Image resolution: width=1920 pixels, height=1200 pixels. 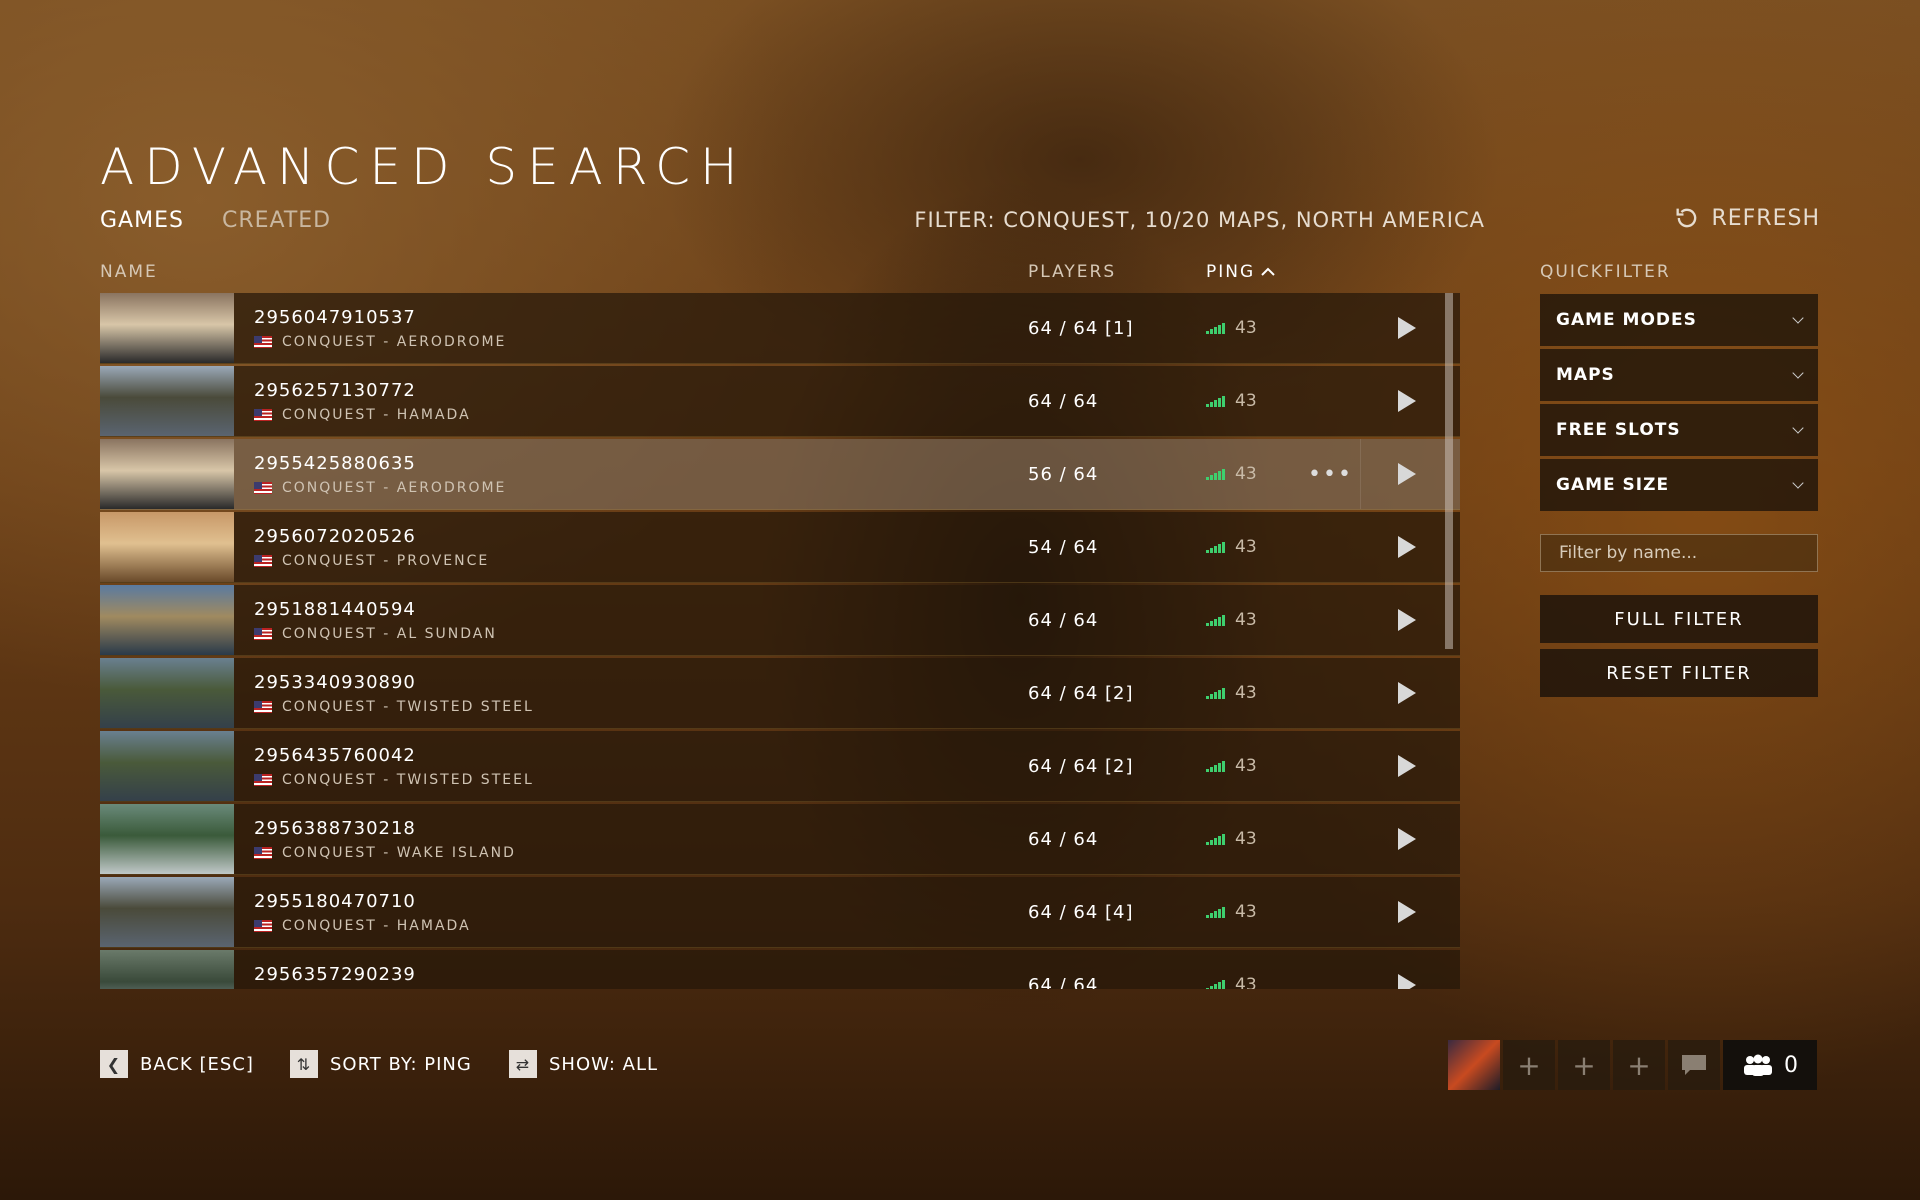 I want to click on friends-button: 0, so click(x=1770, y=1065).